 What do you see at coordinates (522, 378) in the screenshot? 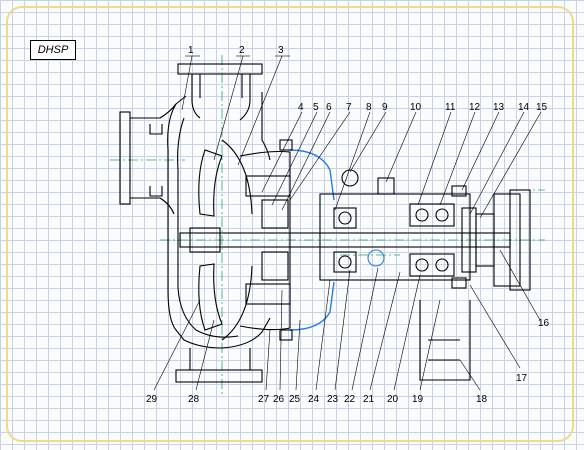
I see `part-label-17: 17` at bounding box center [522, 378].